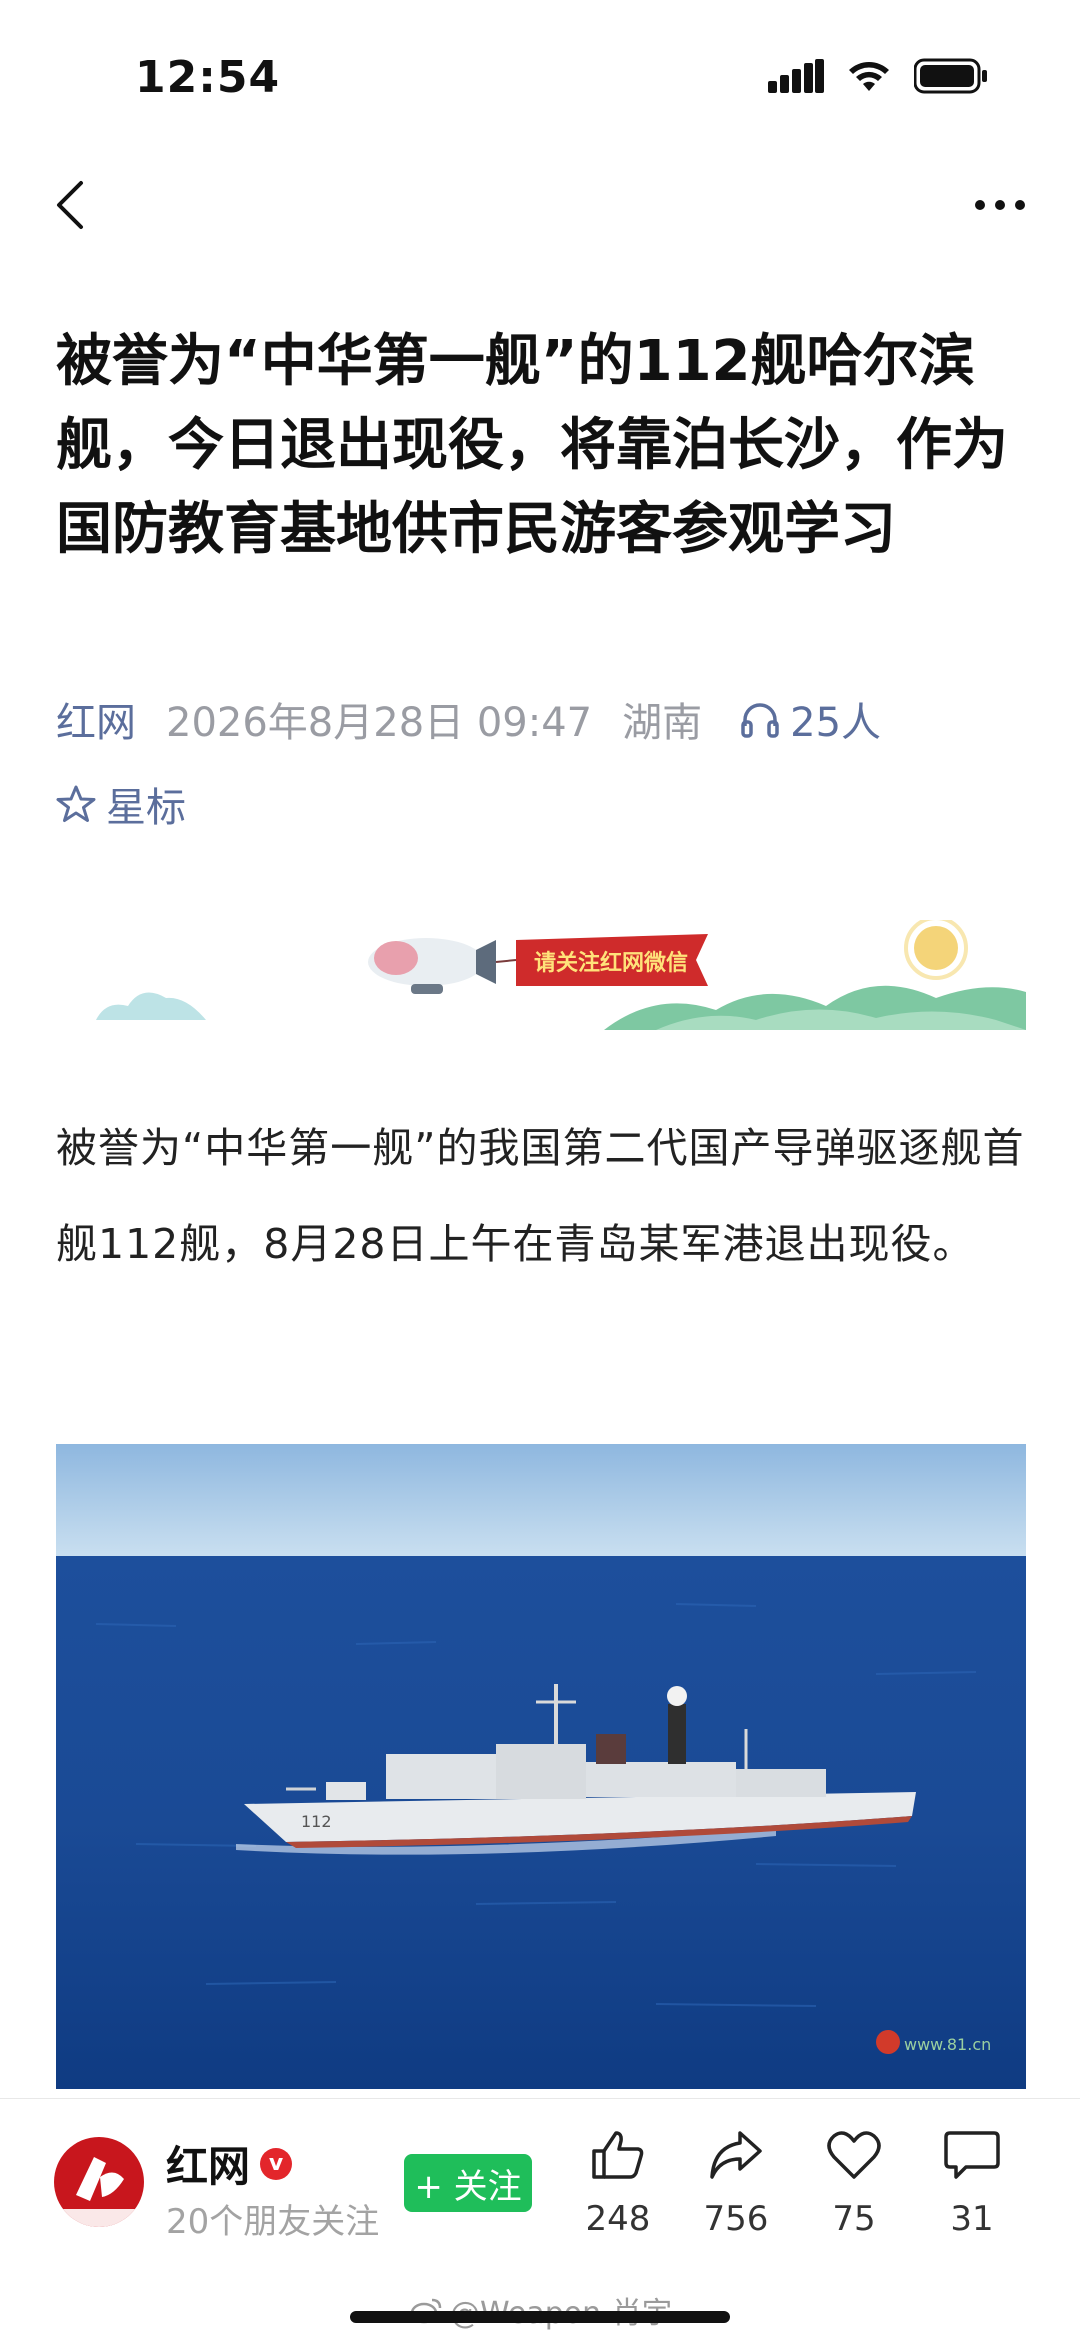  I want to click on star-label: 星标, so click(146, 808).